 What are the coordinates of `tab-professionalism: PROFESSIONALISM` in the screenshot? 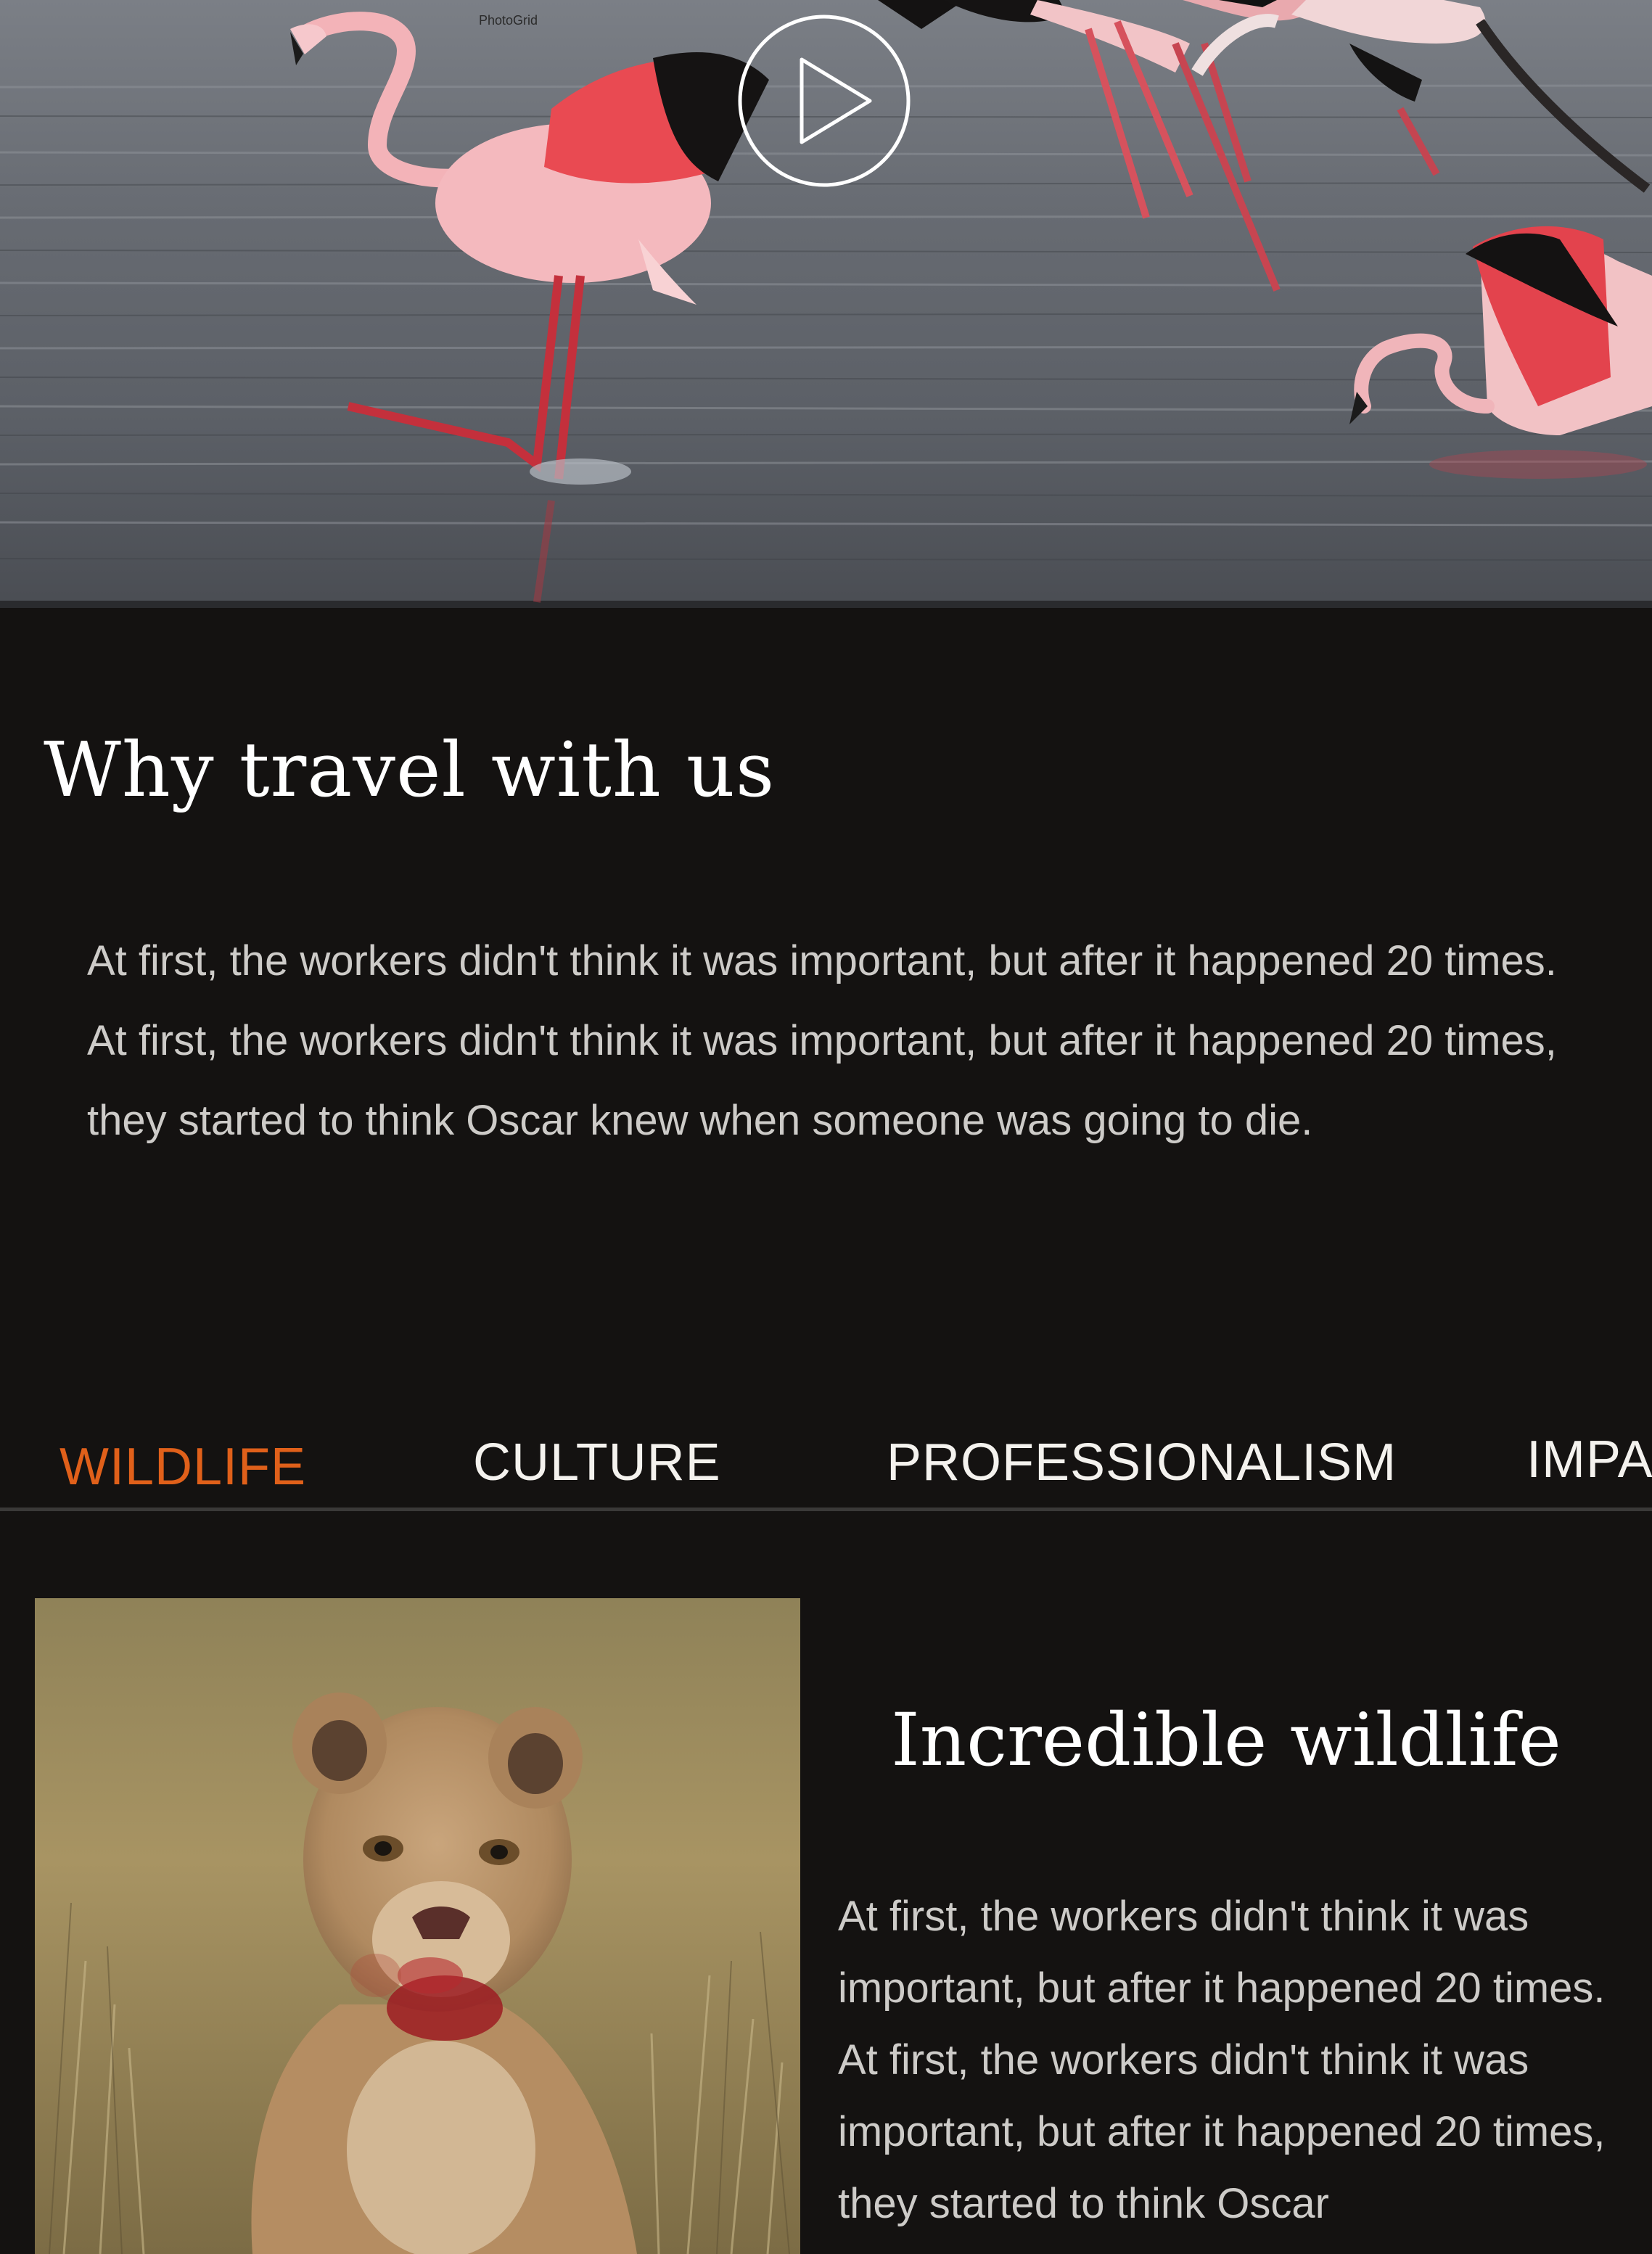 It's located at (1142, 1462).